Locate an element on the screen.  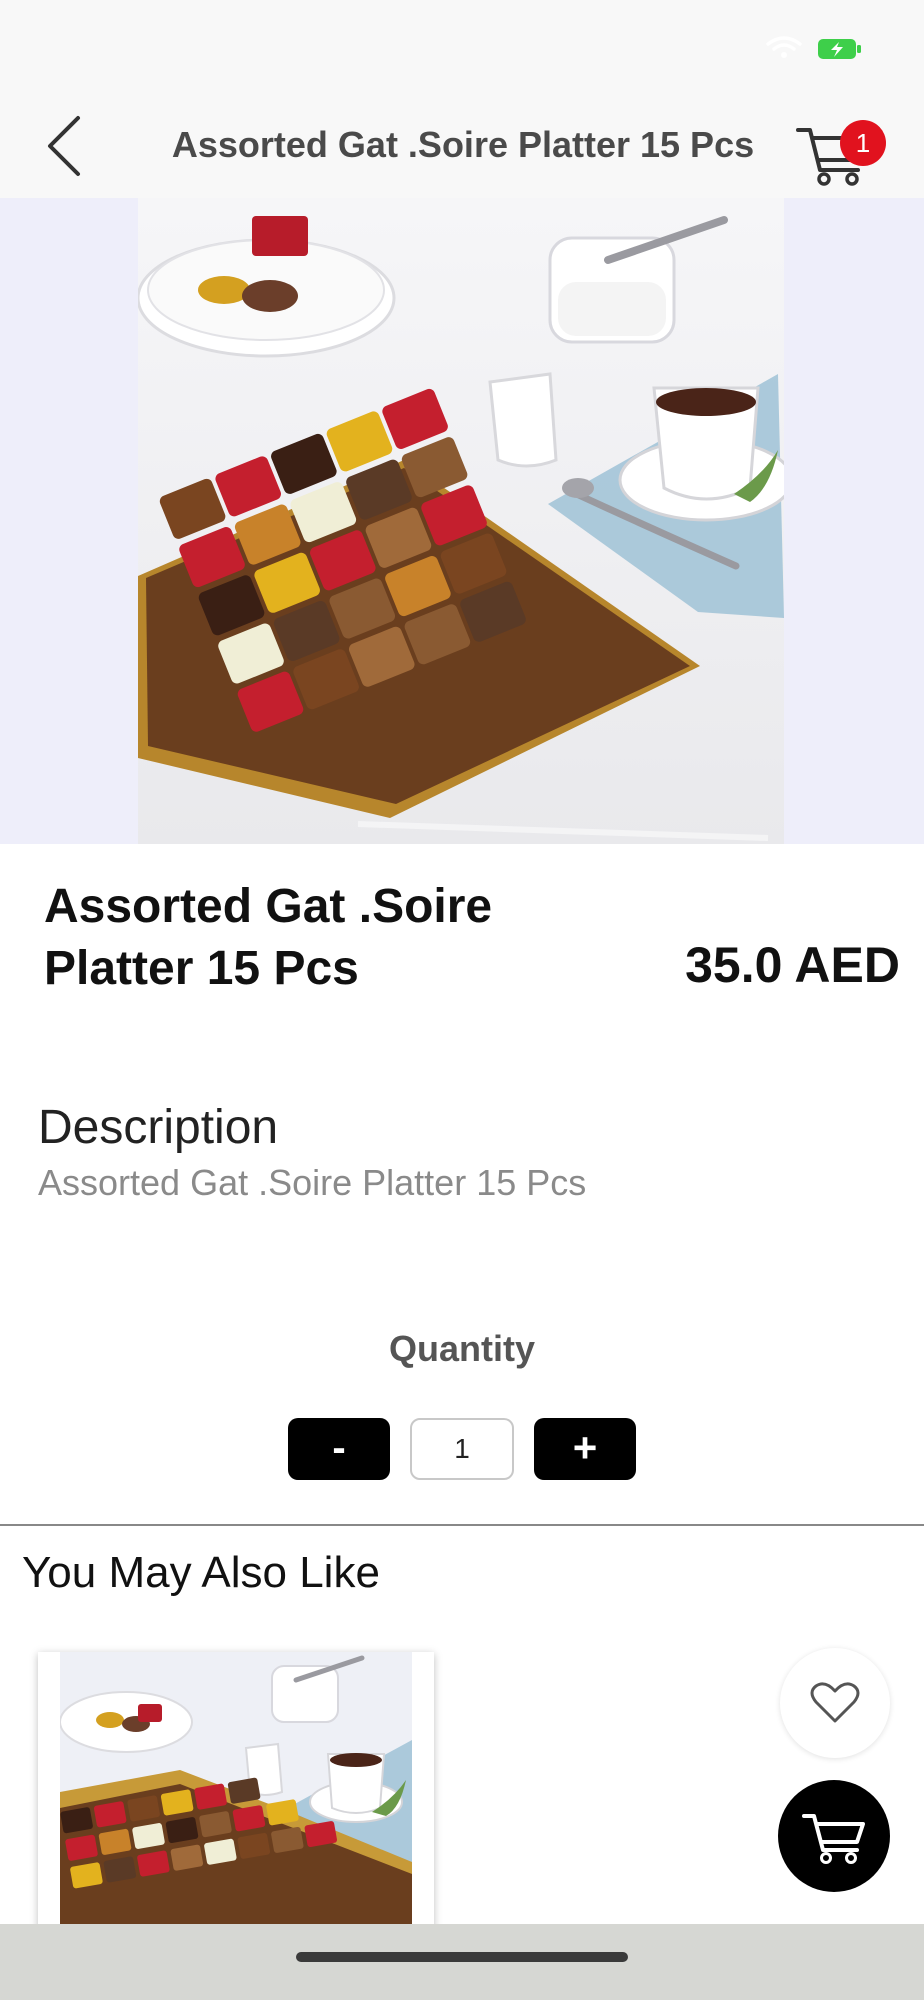
recommended-product-image is located at coordinates (236, 1792).